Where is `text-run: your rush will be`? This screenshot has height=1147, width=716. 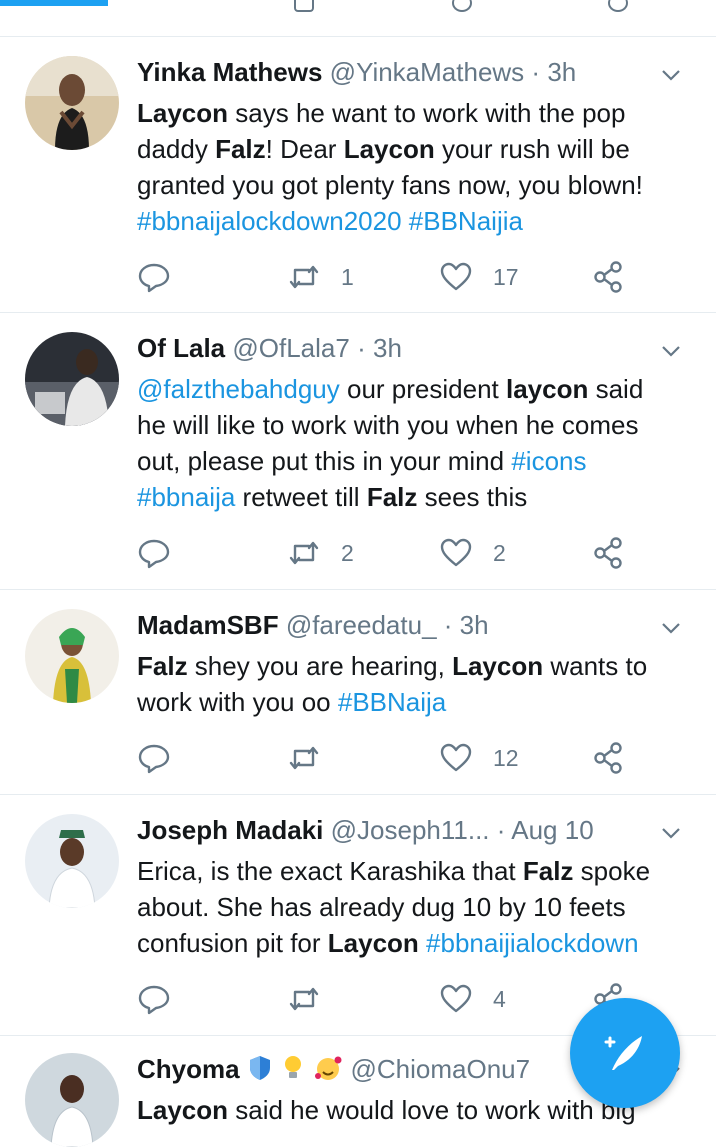
text-run: your rush will be is located at coordinates (532, 149).